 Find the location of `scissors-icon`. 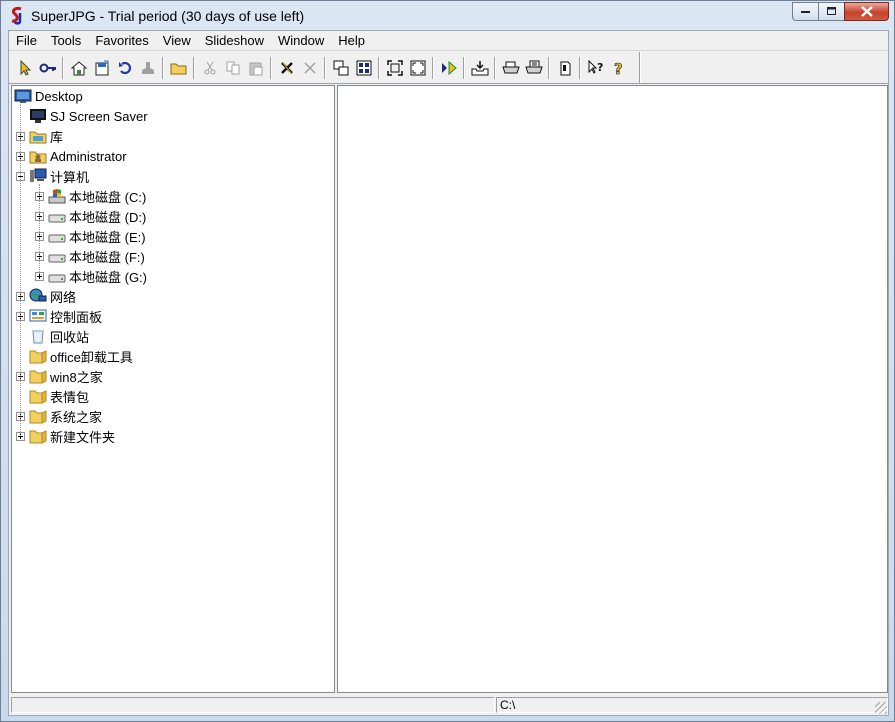

scissors-icon is located at coordinates (209, 67).